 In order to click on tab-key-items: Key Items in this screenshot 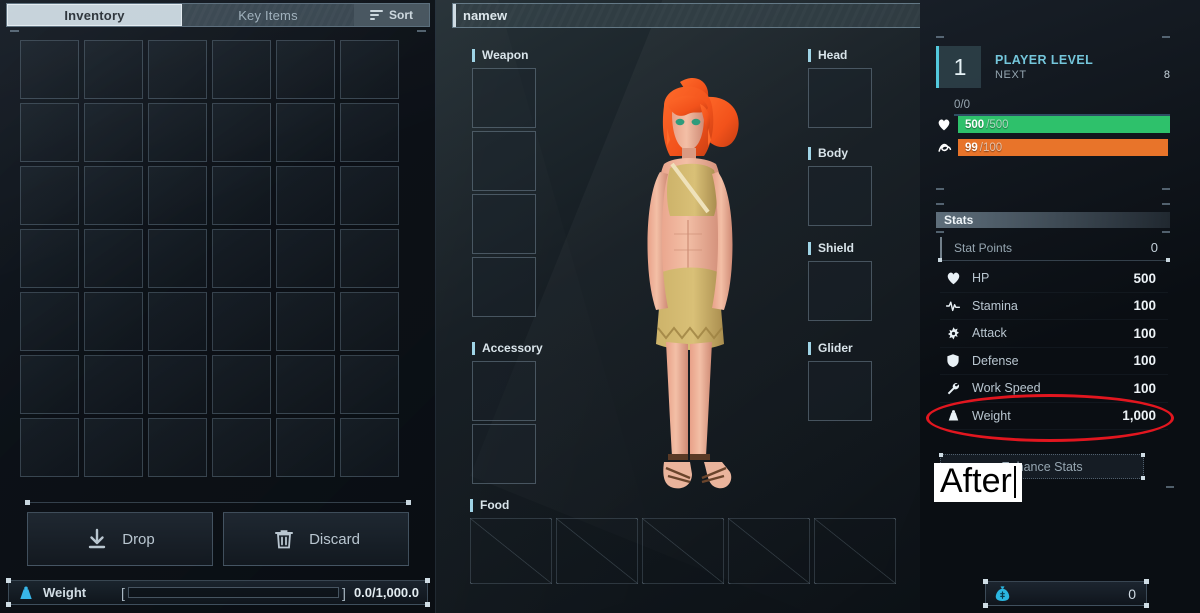, I will do `click(268, 15)`.